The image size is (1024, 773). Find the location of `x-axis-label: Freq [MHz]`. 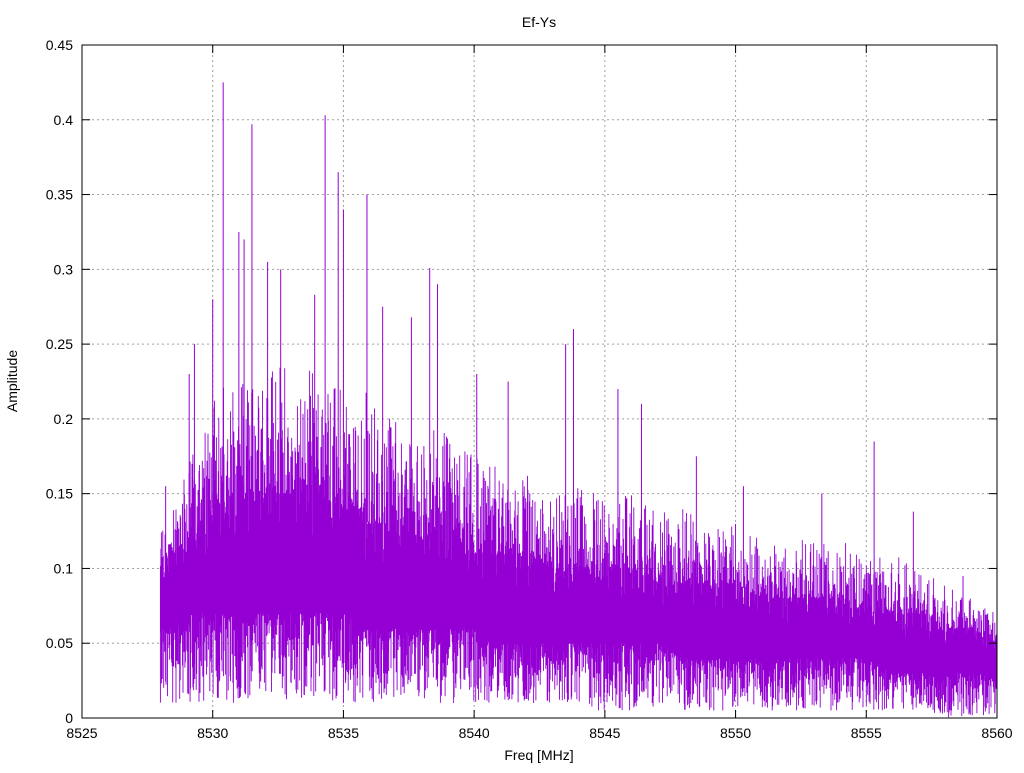

x-axis-label: Freq [MHz] is located at coordinates (538, 755).